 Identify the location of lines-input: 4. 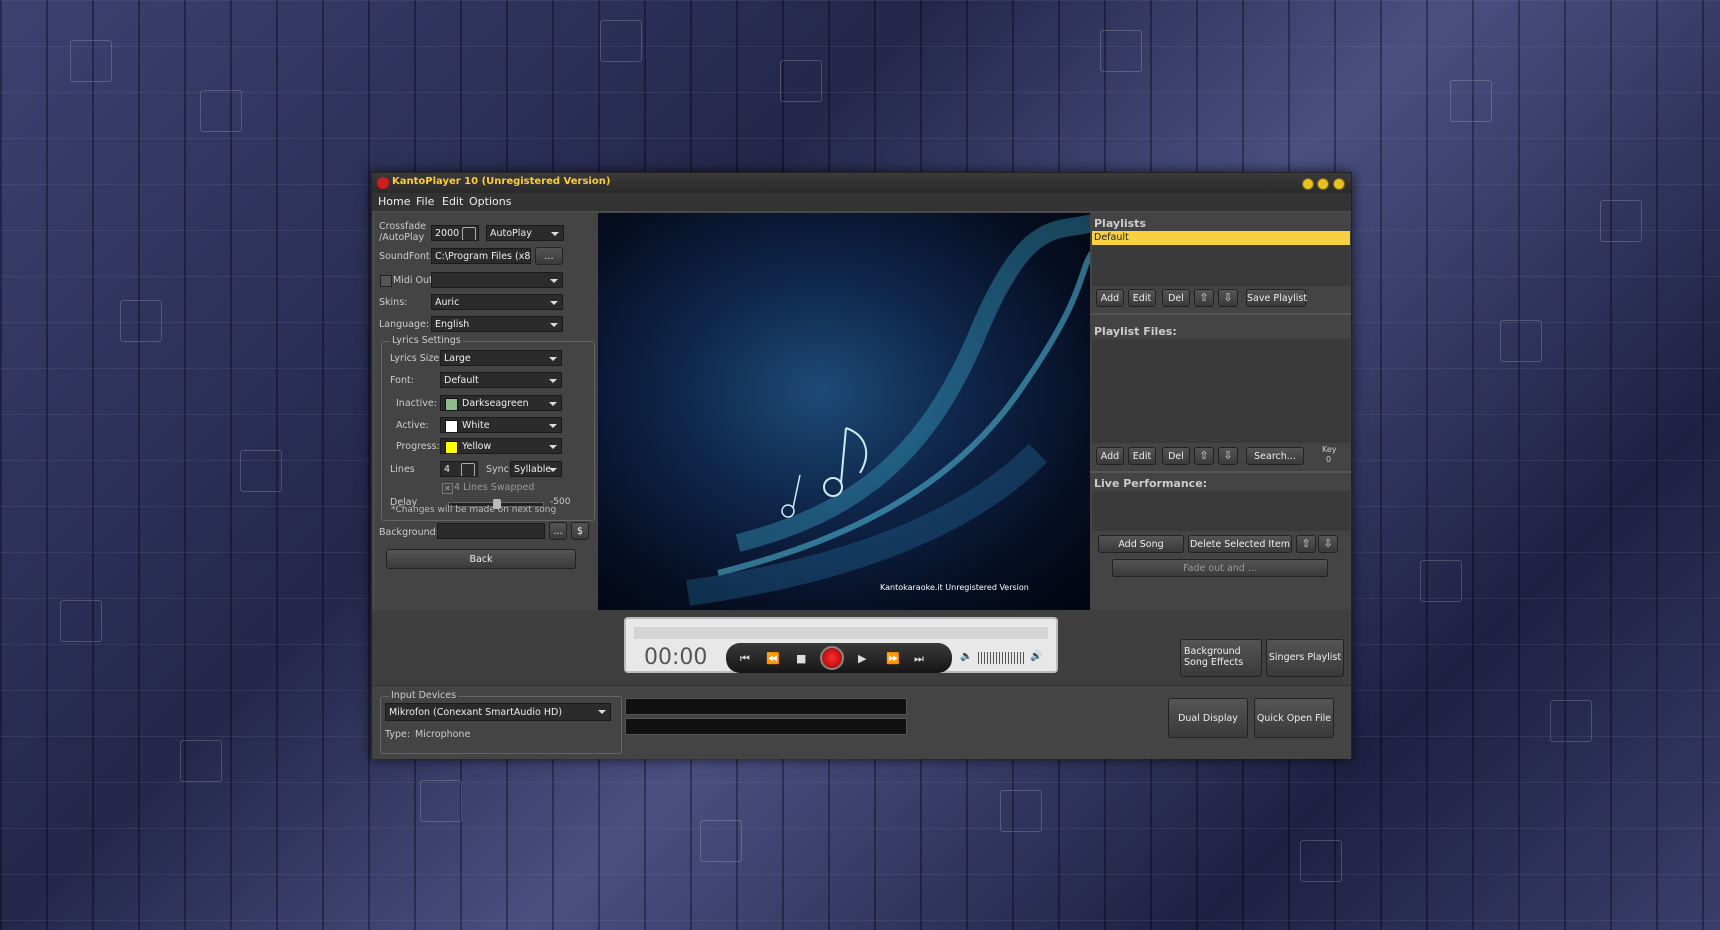
(459, 469).